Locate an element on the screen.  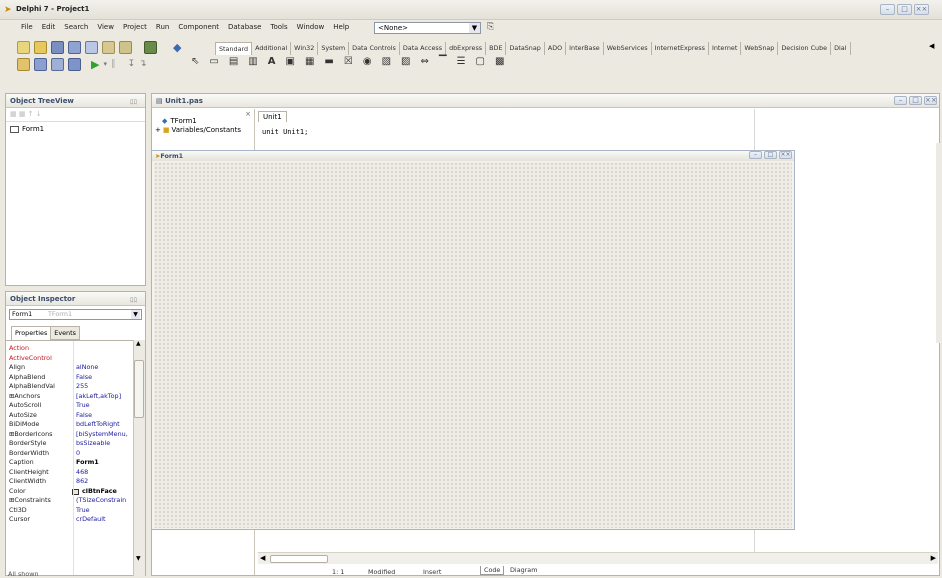
form-close-button: ×× is located at coordinates (785, 155).